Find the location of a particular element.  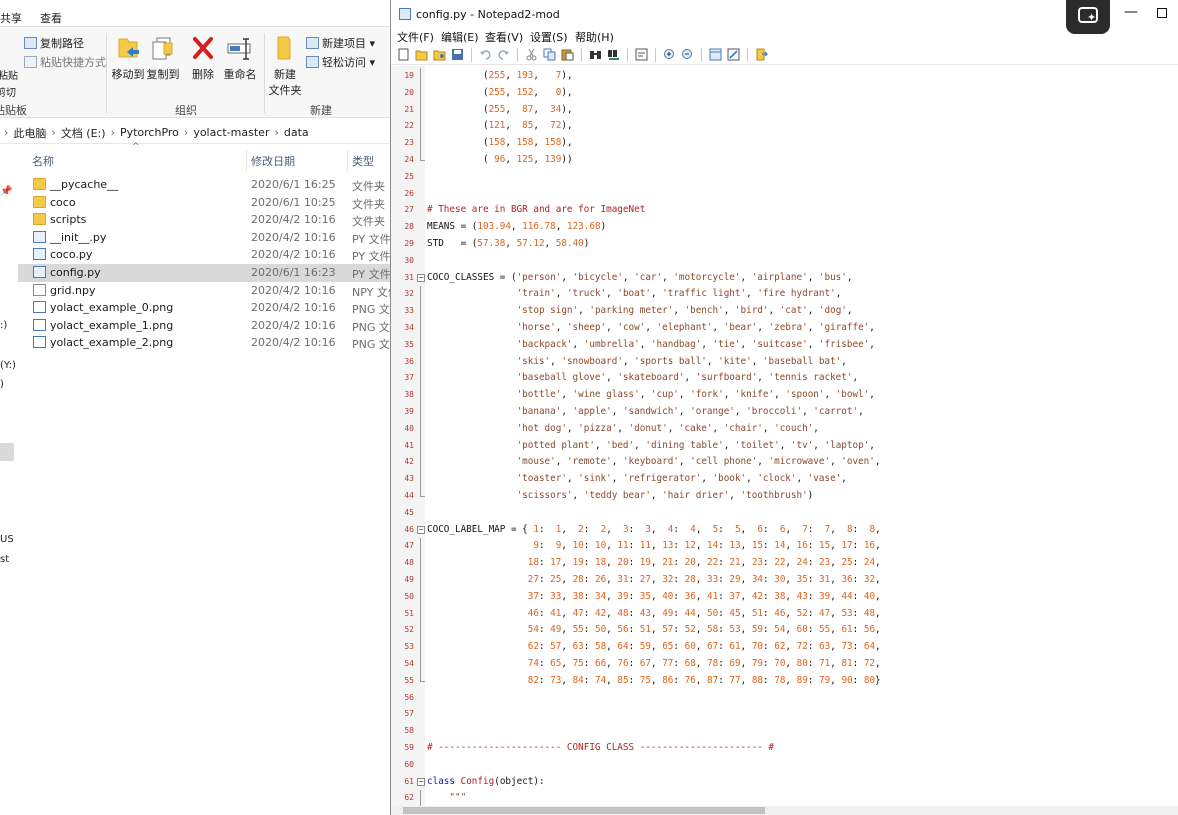

file-row: config.py 2020/6/1 16:23 PY 文件 is located at coordinates (205, 273).